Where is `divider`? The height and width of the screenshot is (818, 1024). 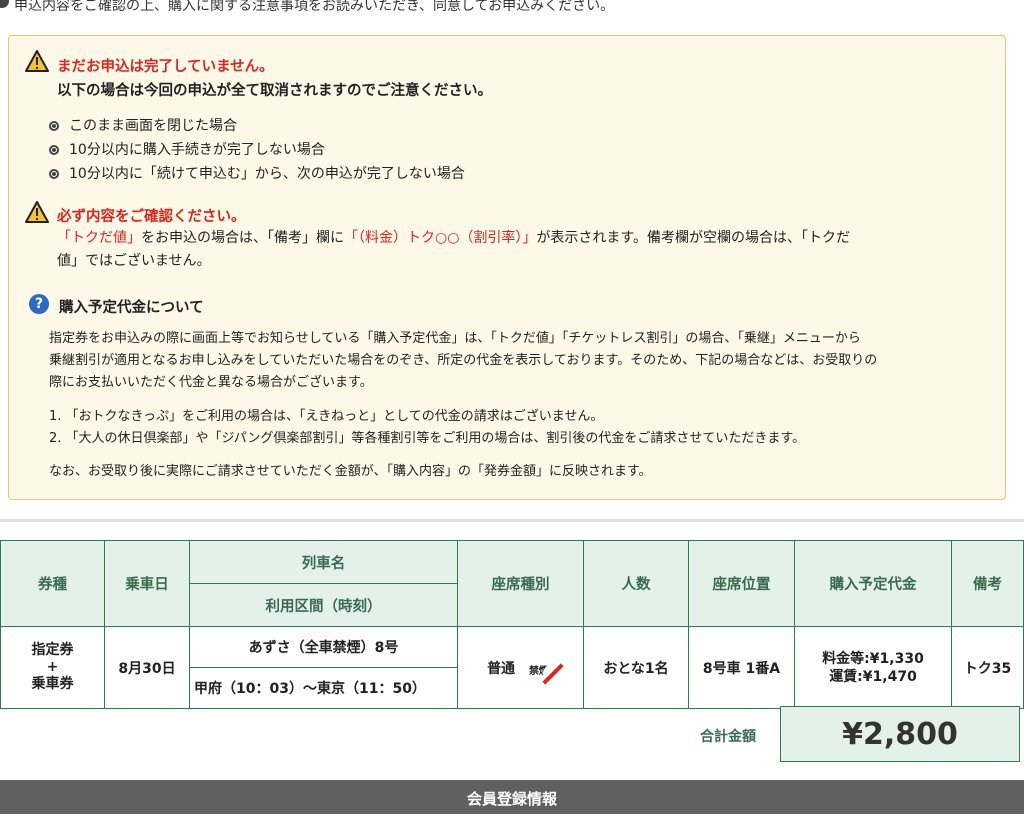
divider is located at coordinates (512, 520).